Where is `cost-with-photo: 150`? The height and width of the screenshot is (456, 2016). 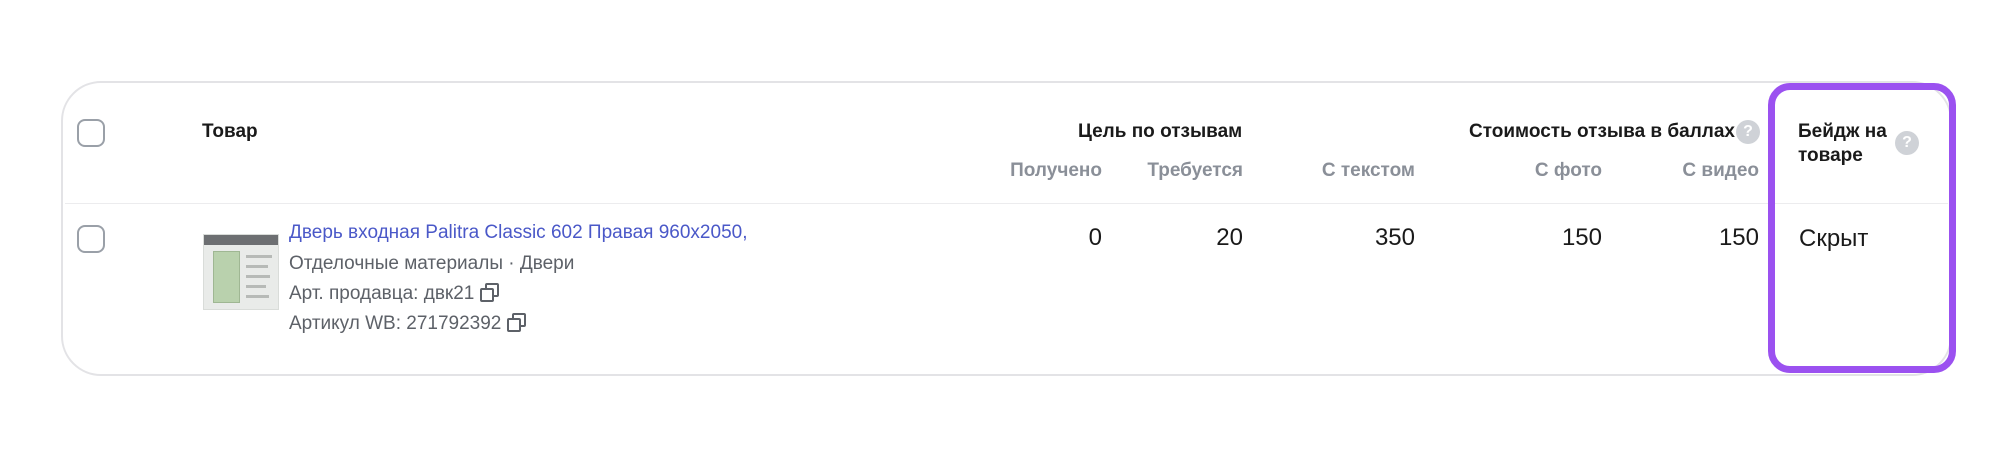
cost-with-photo: 150 is located at coordinates (1581, 237).